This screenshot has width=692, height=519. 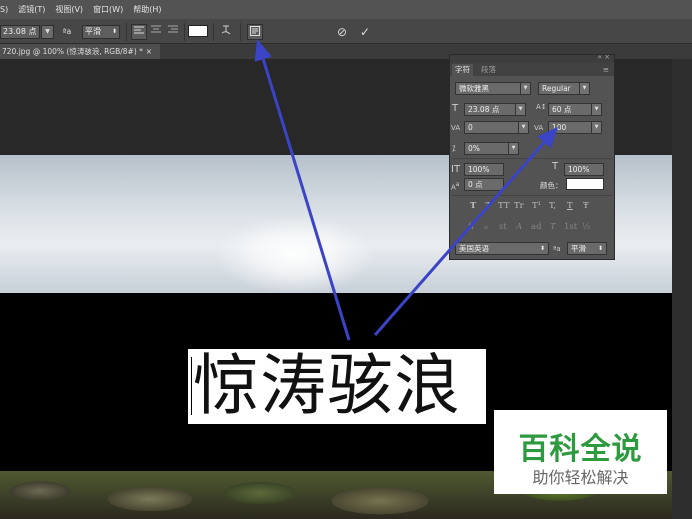 What do you see at coordinates (342, 32) in the screenshot?
I see `cancel-icon: ⊘` at bounding box center [342, 32].